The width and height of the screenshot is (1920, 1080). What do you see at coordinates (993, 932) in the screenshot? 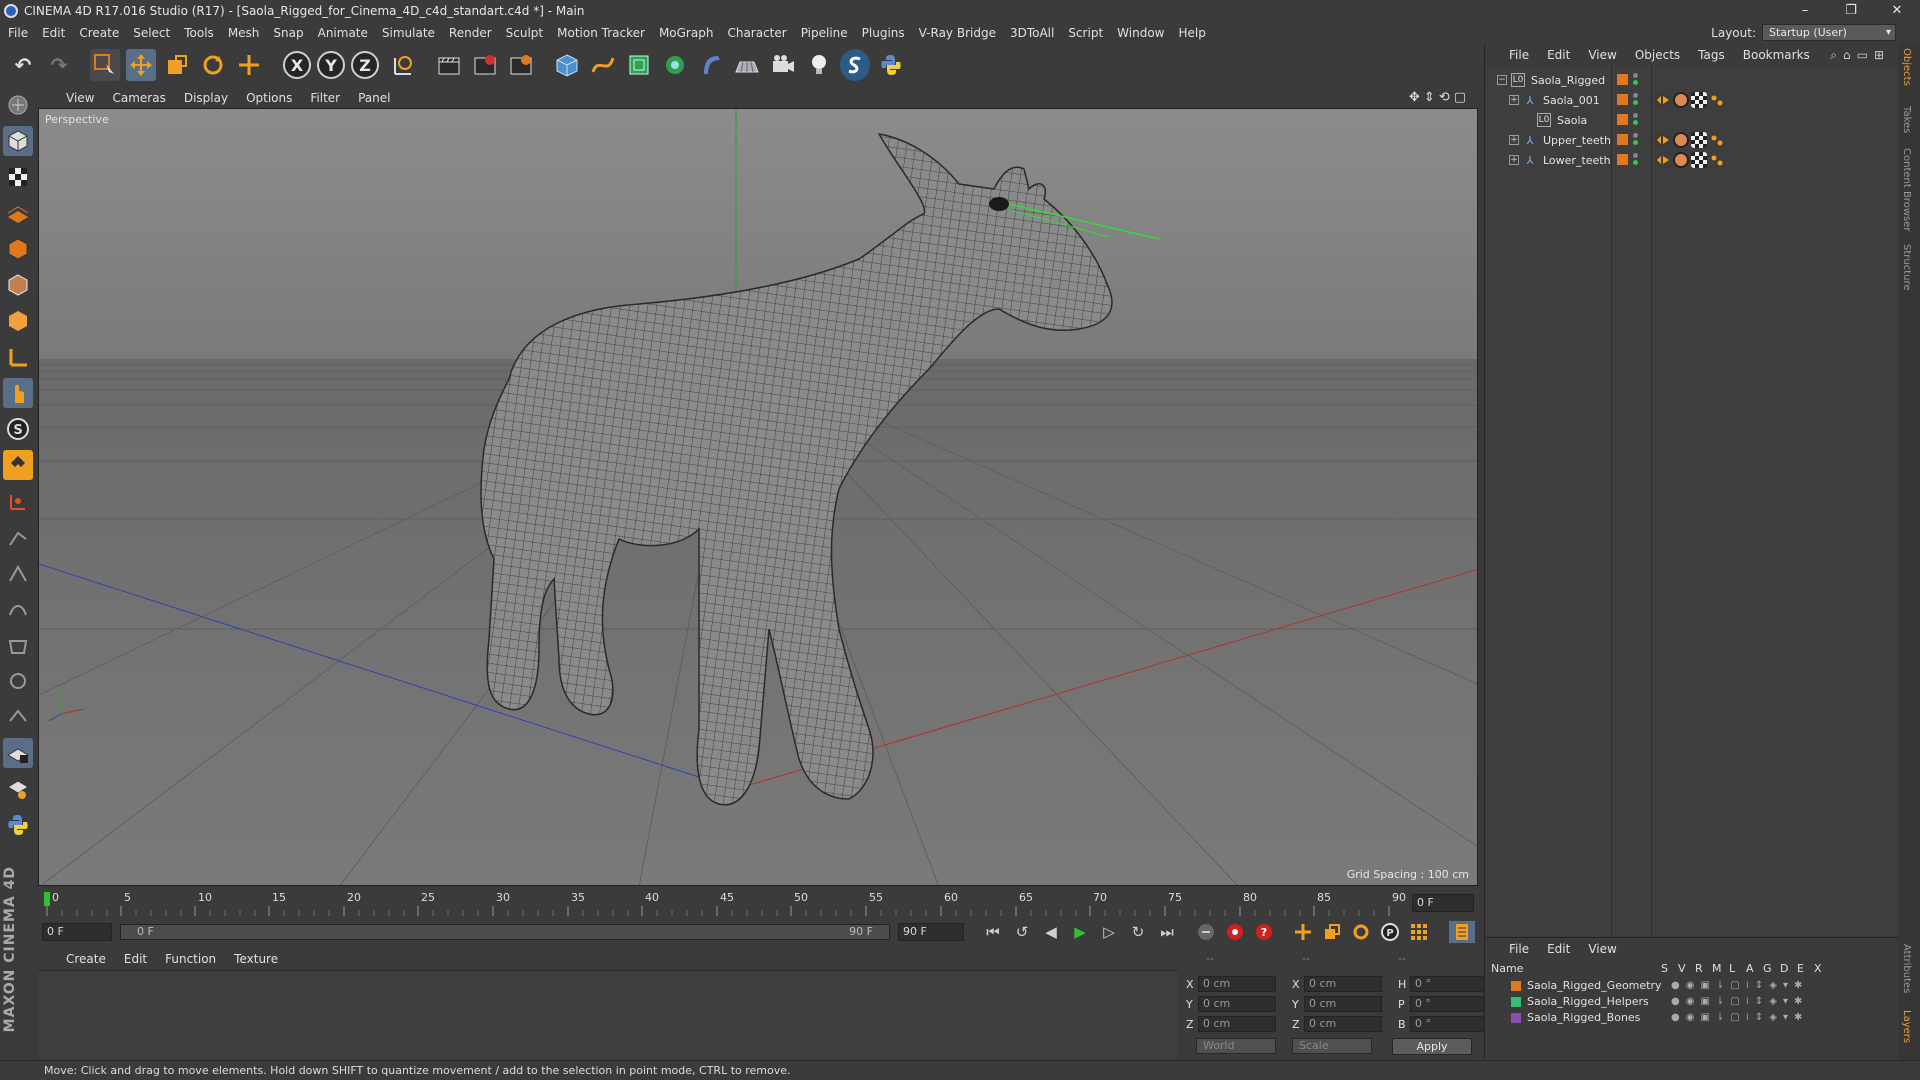
I see `go-to-start-icon: ⏮` at bounding box center [993, 932].